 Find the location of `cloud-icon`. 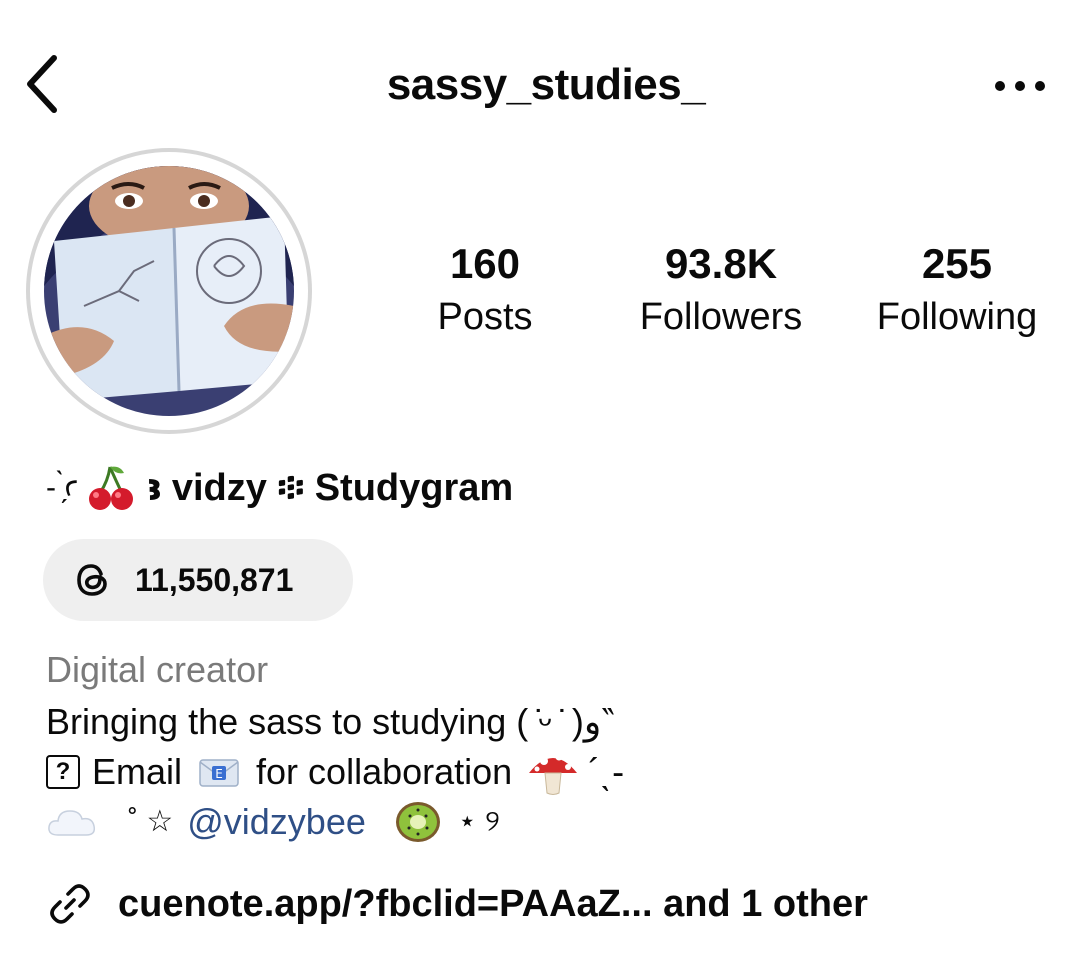

cloud-icon is located at coordinates (72, 823).